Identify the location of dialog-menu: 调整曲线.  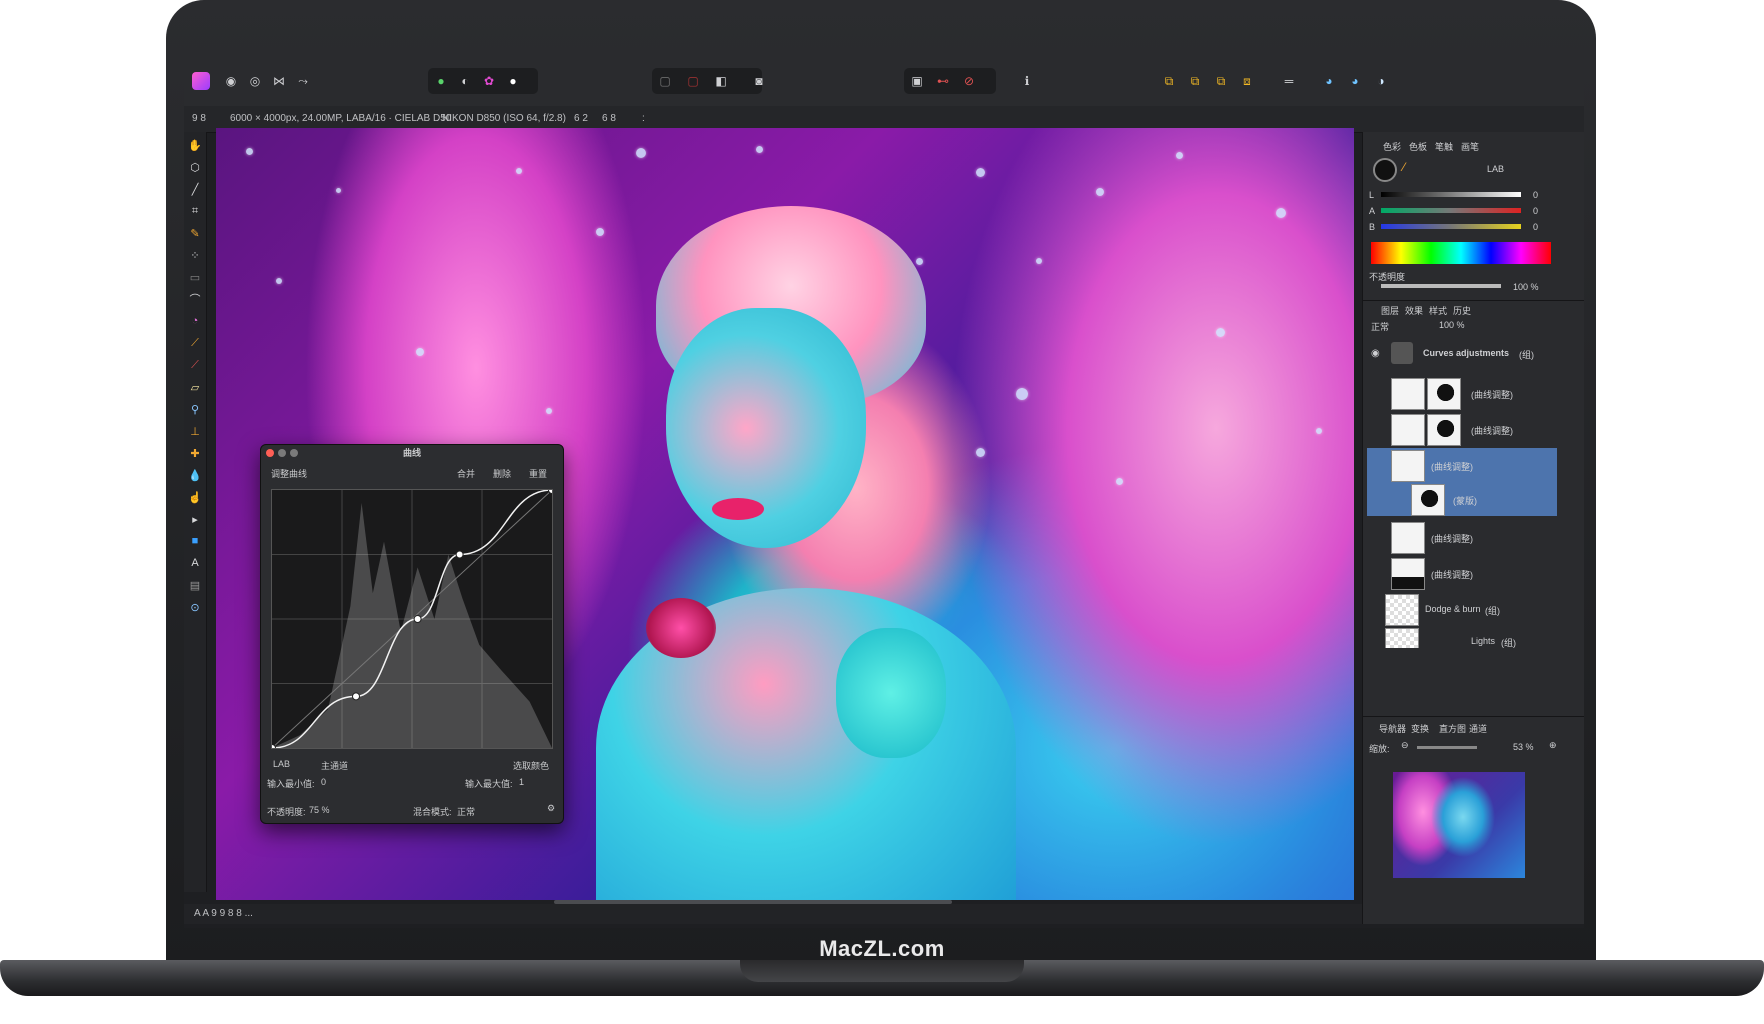
(289, 473).